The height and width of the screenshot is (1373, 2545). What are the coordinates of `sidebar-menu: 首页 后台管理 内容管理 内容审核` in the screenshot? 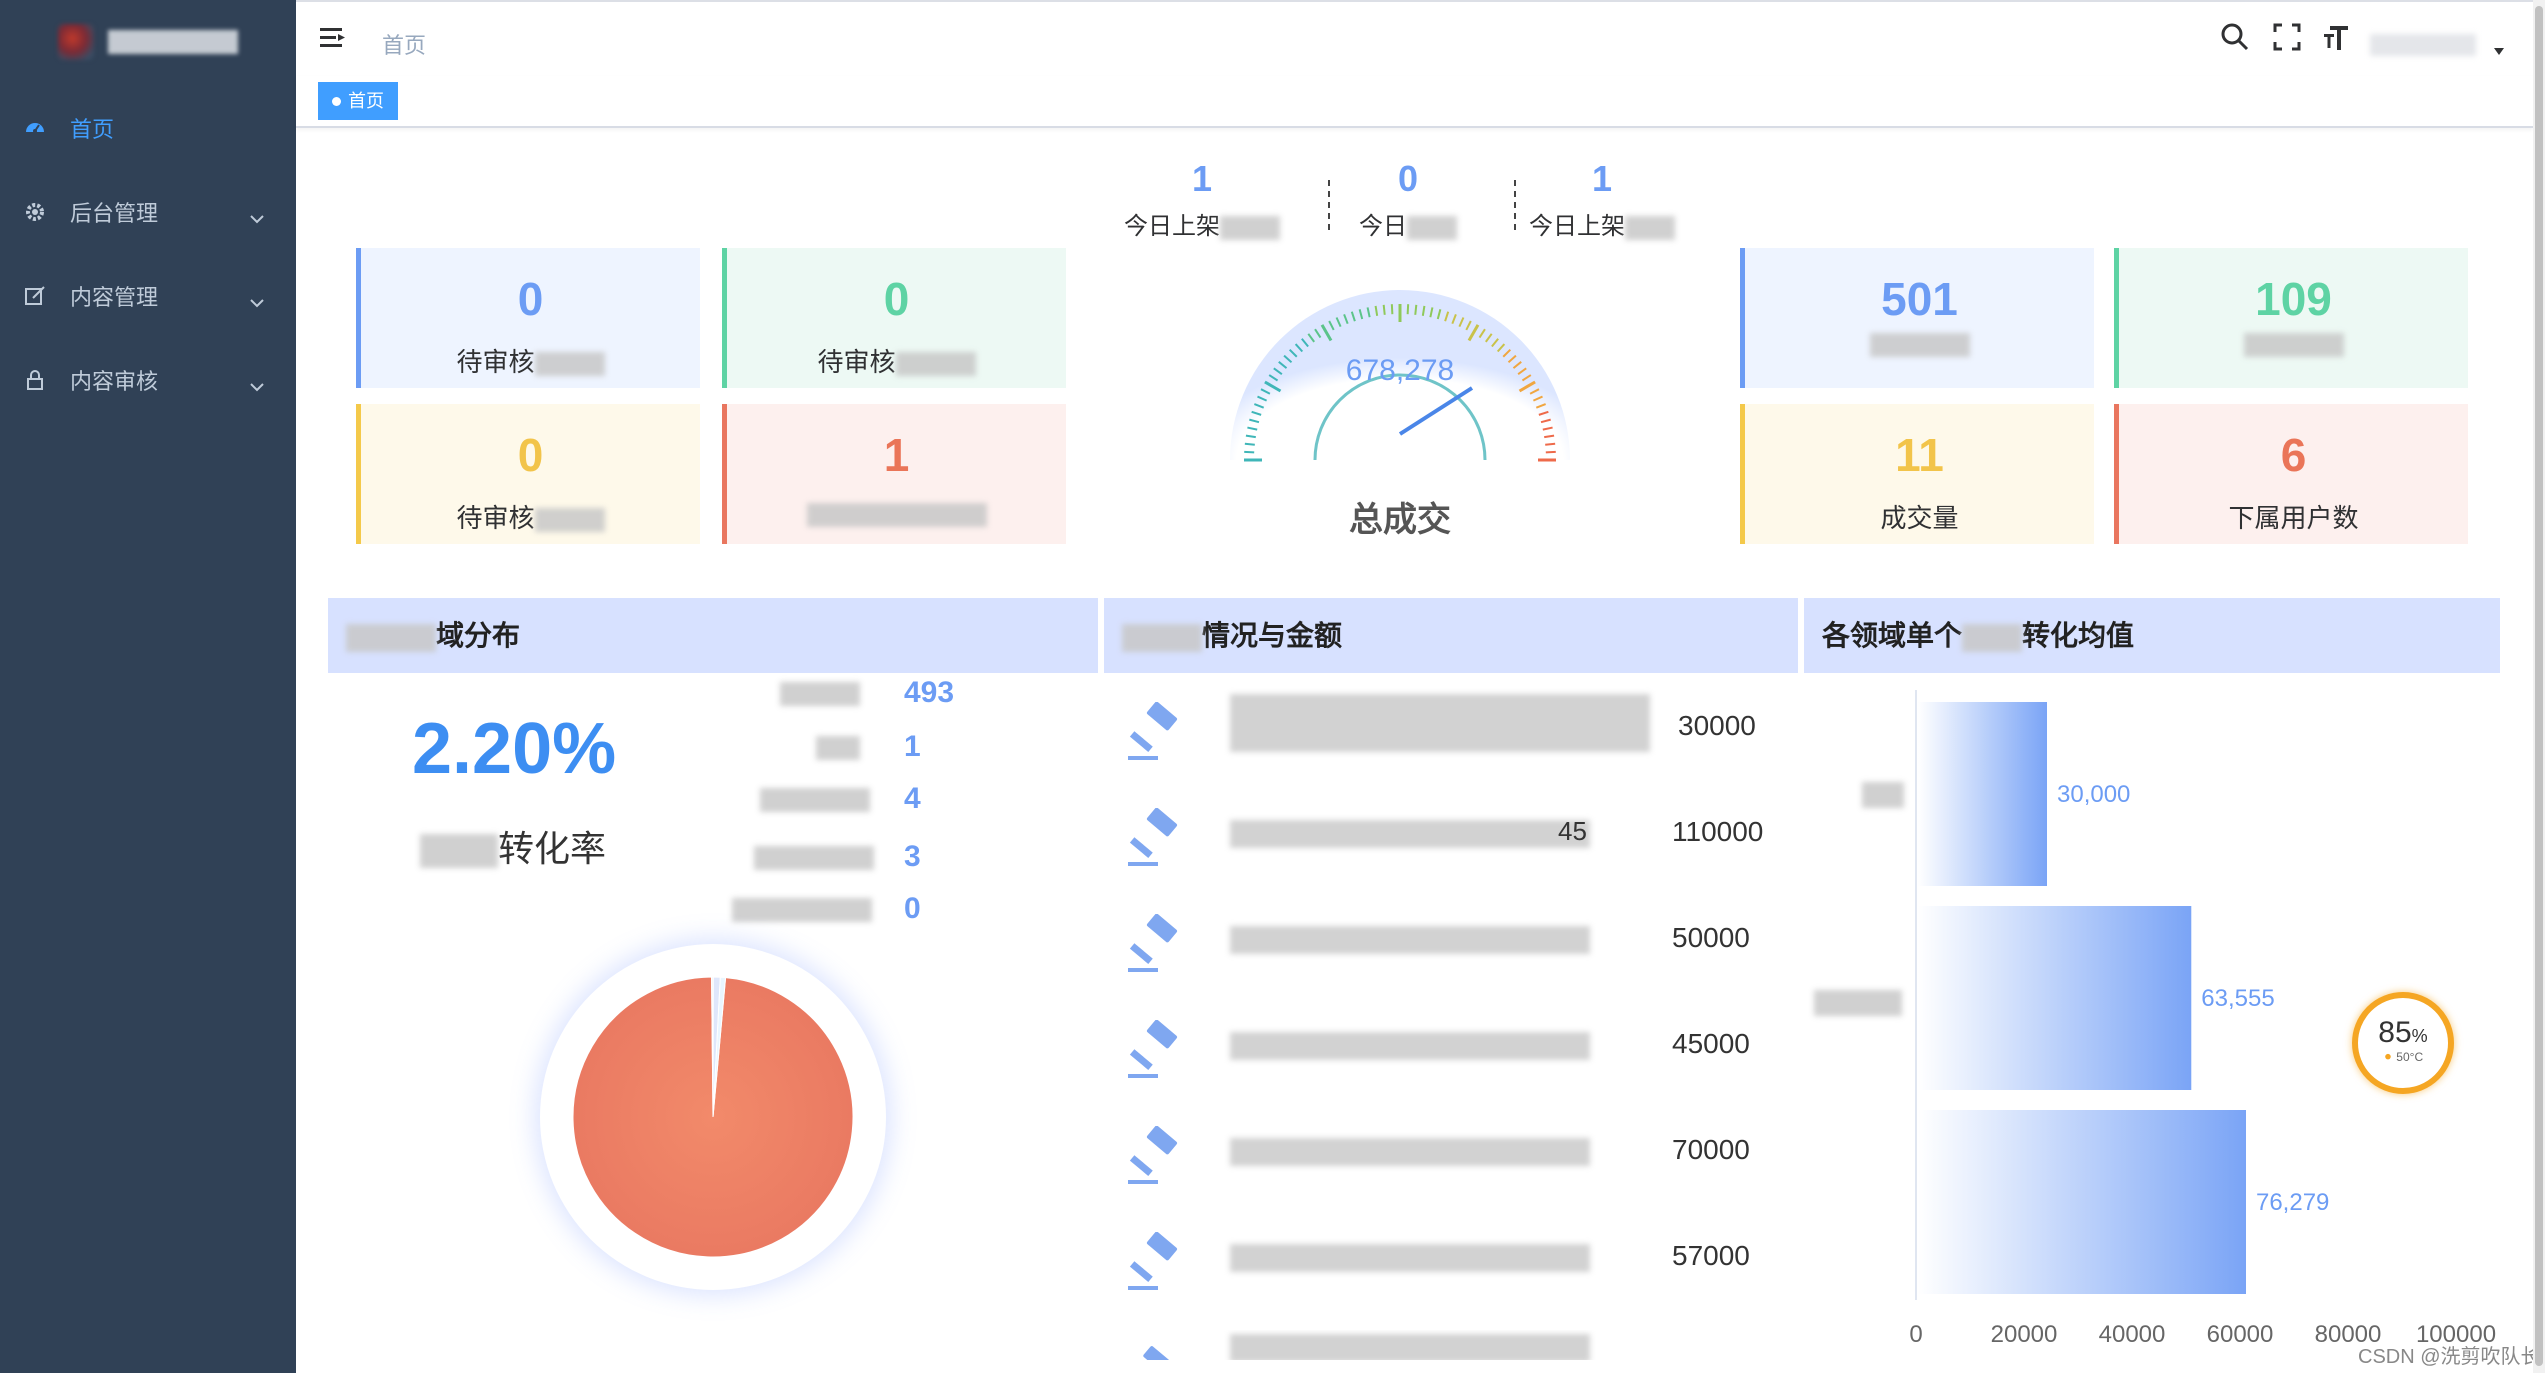 It's located at (148, 254).